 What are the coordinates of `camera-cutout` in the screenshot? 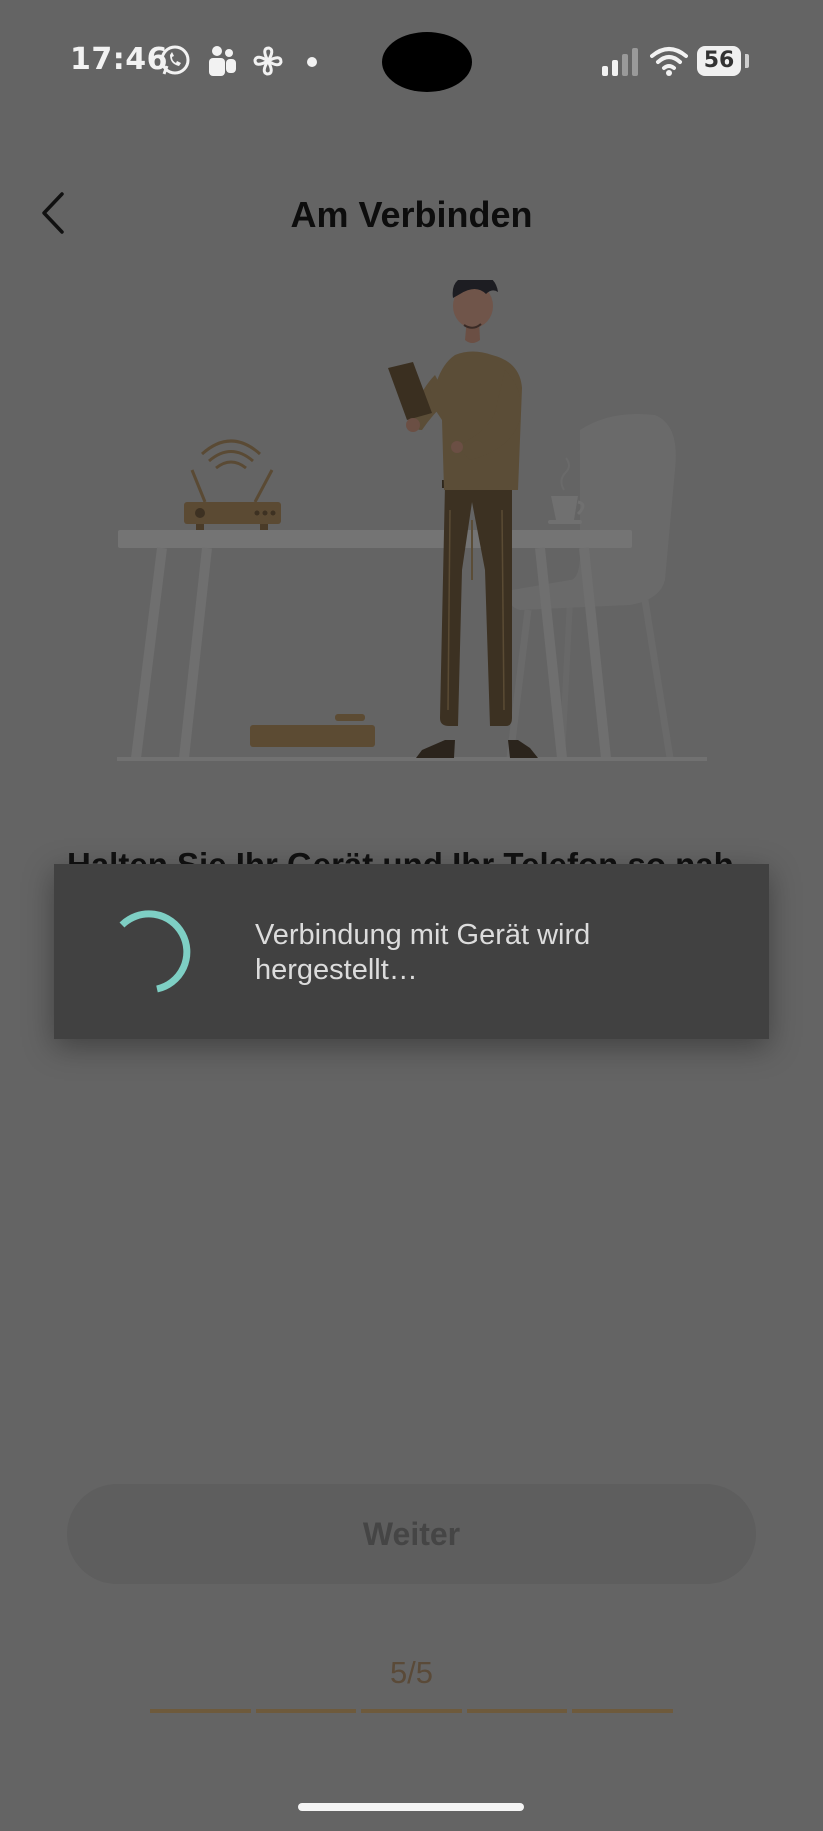 It's located at (427, 62).